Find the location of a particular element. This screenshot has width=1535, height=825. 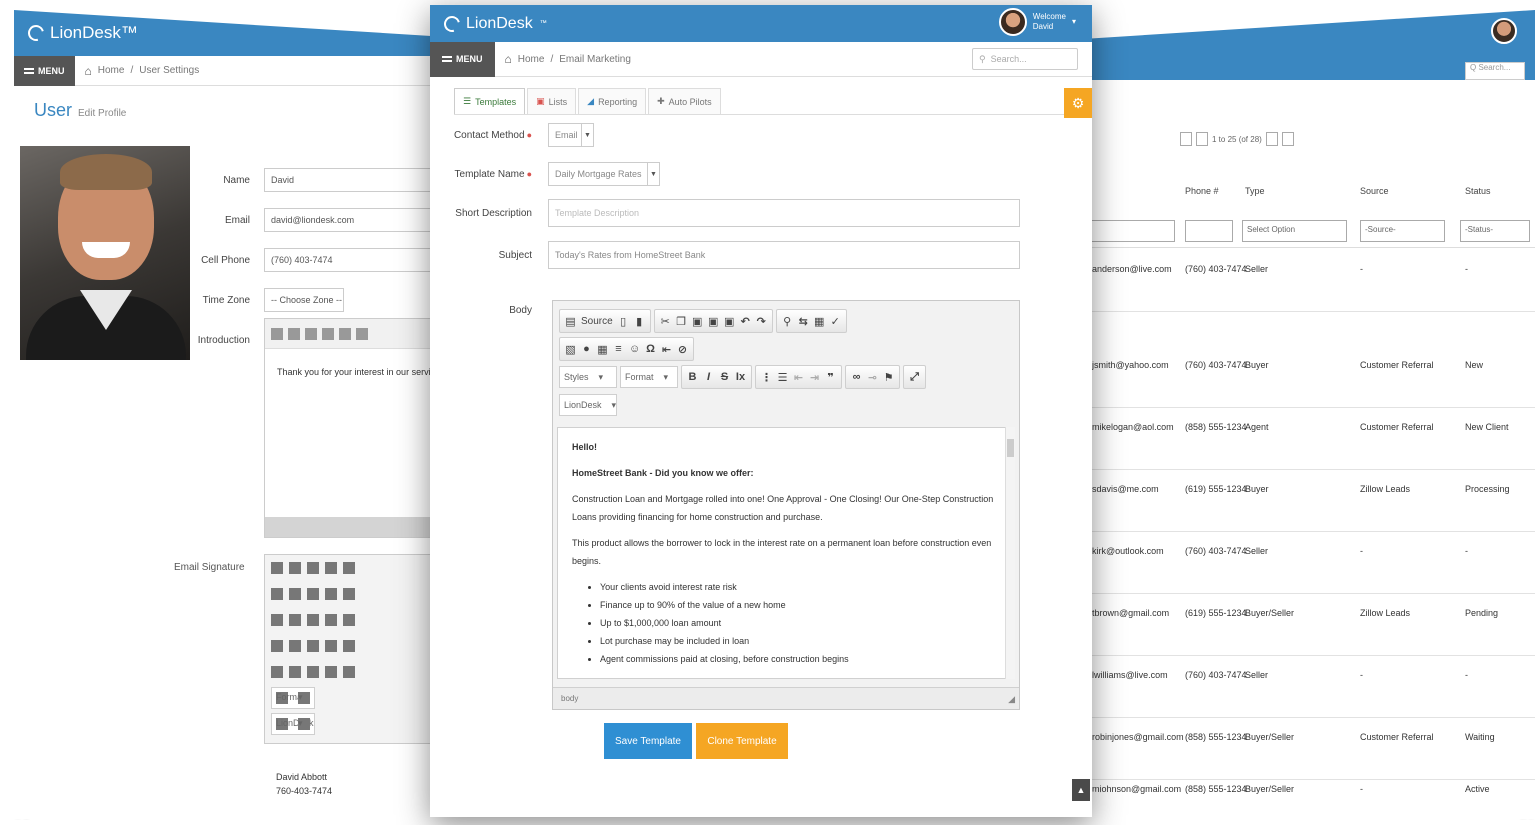

scrollbar-thumb is located at coordinates (1010, 448).